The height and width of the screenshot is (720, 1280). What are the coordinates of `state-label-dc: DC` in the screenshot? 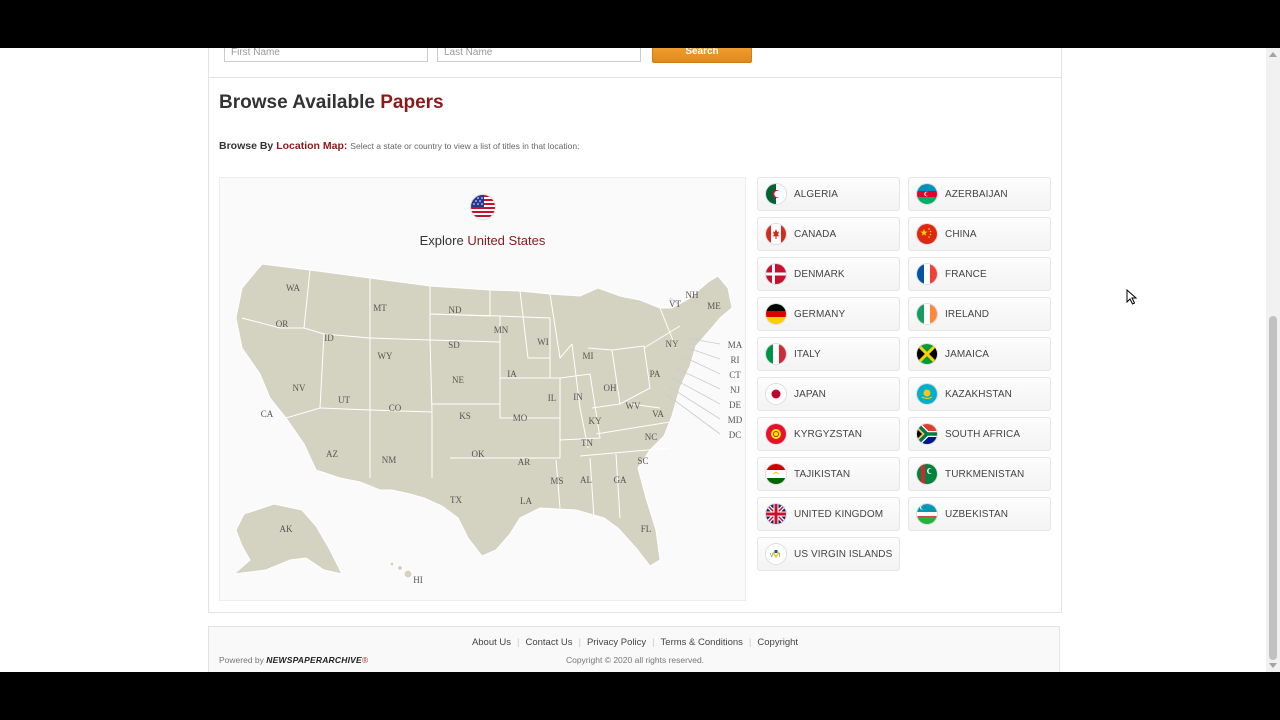 It's located at (735, 435).